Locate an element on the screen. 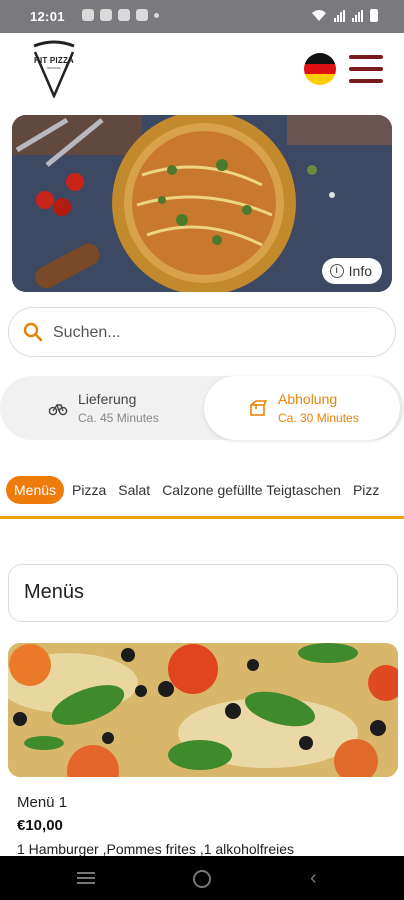  info-icon: i is located at coordinates (336, 271).